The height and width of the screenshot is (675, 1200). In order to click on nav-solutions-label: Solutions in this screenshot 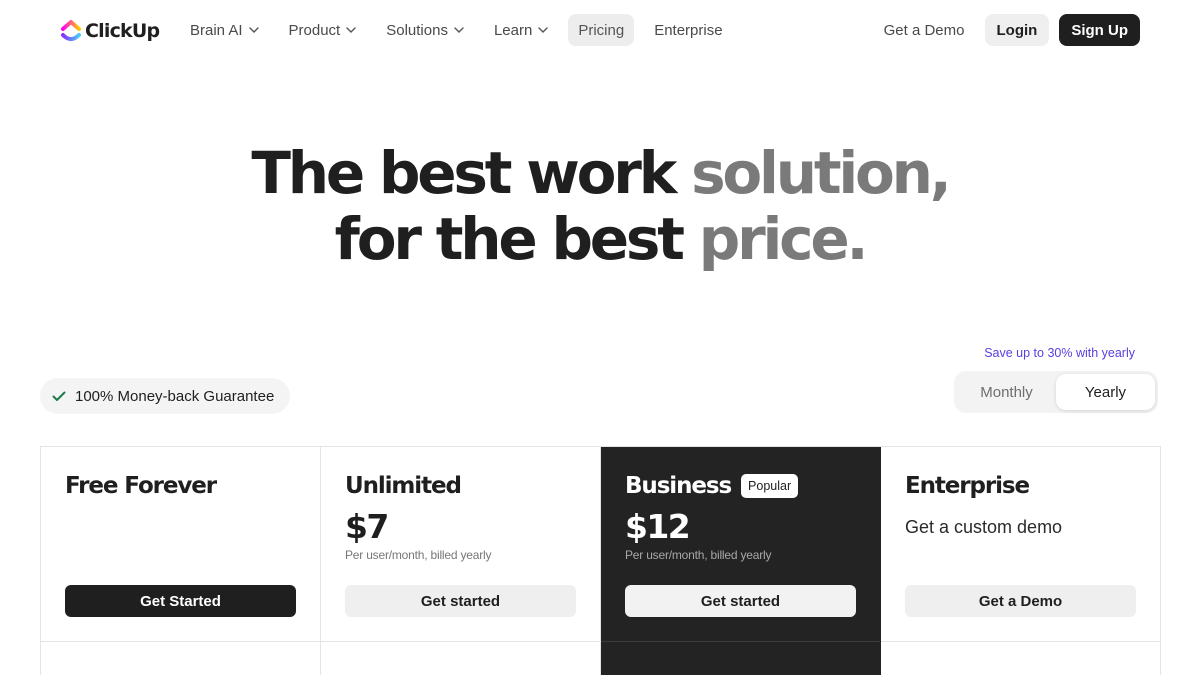, I will do `click(417, 30)`.